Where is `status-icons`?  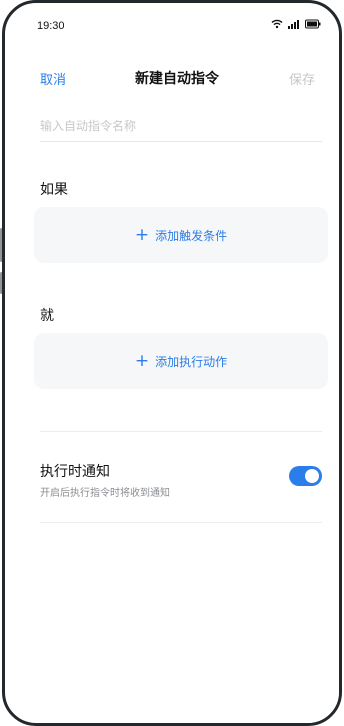
status-icons is located at coordinates (296, 24).